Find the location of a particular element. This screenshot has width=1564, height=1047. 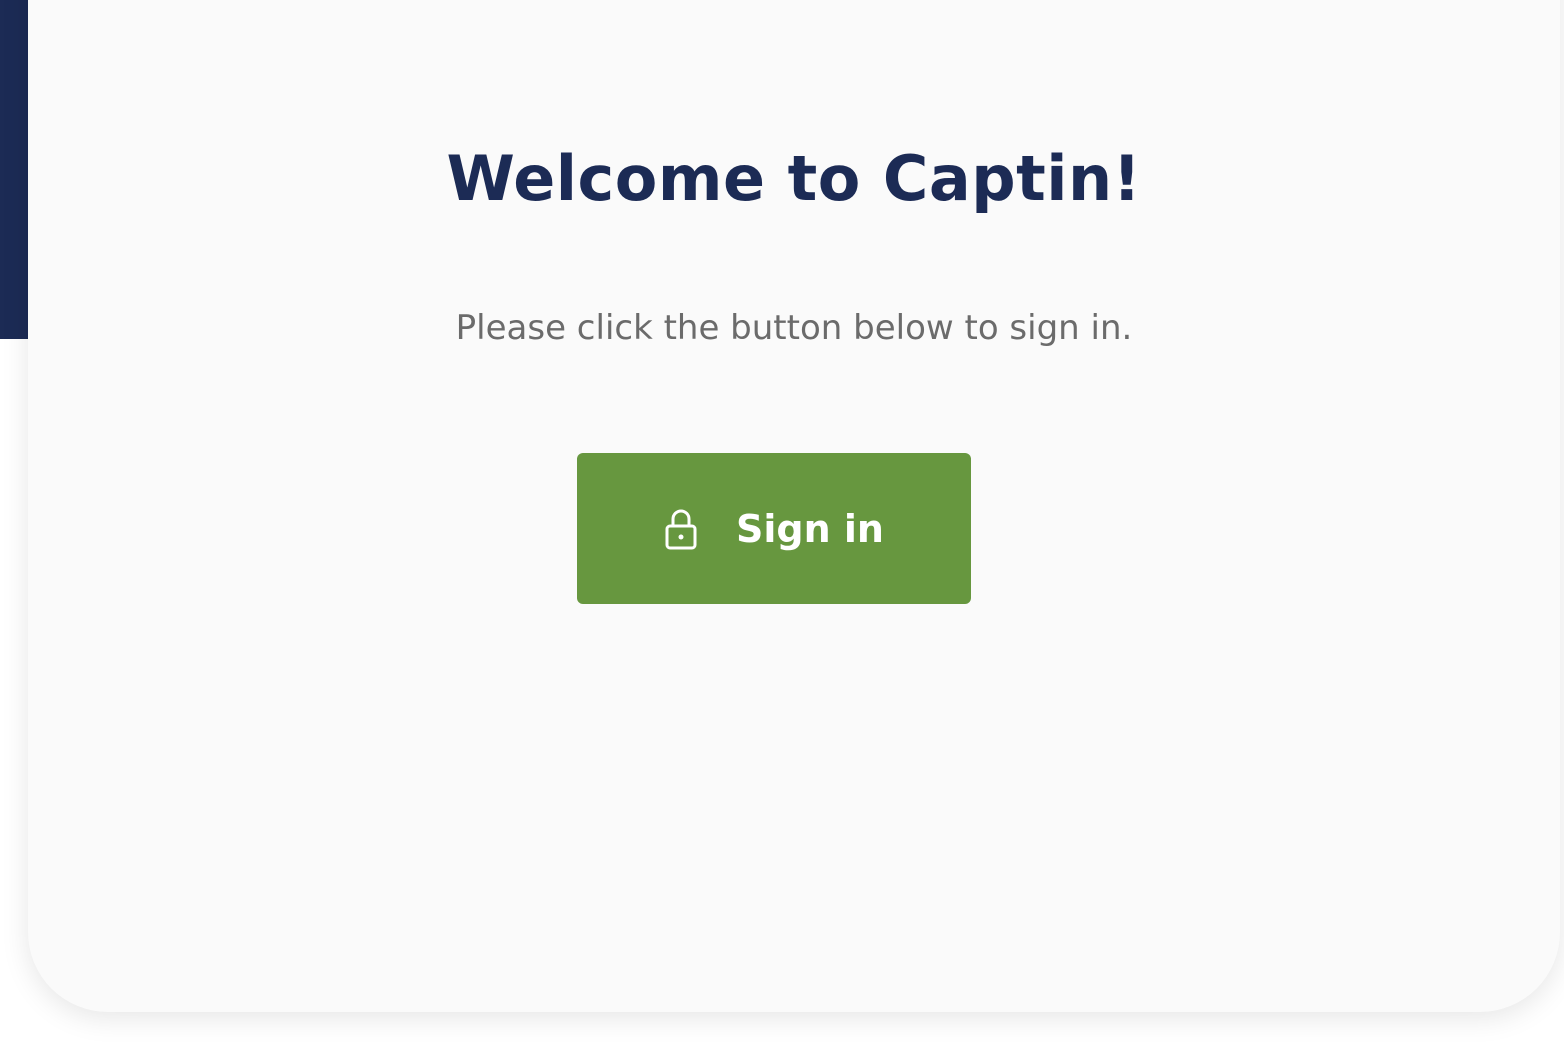

lock-icon is located at coordinates (681, 529).